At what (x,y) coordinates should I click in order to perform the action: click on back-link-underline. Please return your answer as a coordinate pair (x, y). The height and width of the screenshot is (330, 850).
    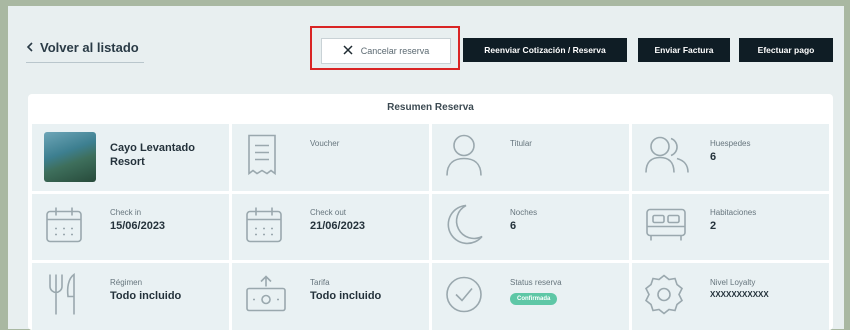
    Looking at the image, I should click on (85, 62).